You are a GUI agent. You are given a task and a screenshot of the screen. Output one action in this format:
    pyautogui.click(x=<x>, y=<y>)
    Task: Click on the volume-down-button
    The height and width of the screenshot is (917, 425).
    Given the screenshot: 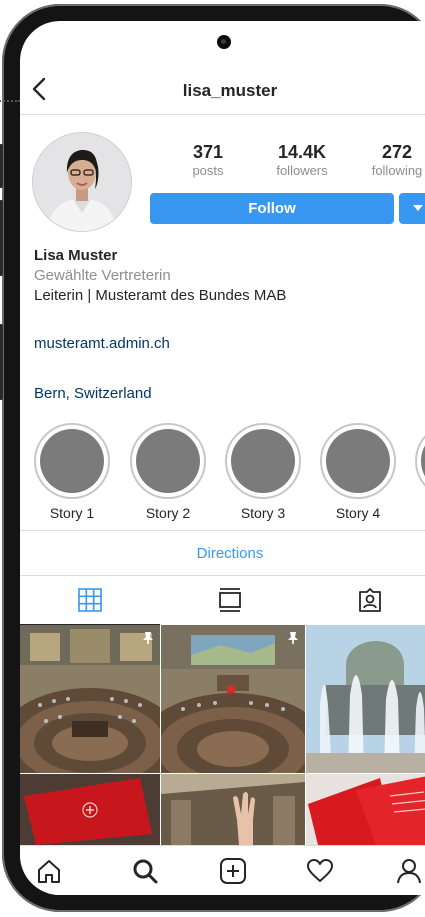 What is the action you would take?
    pyautogui.click(x=1, y=238)
    